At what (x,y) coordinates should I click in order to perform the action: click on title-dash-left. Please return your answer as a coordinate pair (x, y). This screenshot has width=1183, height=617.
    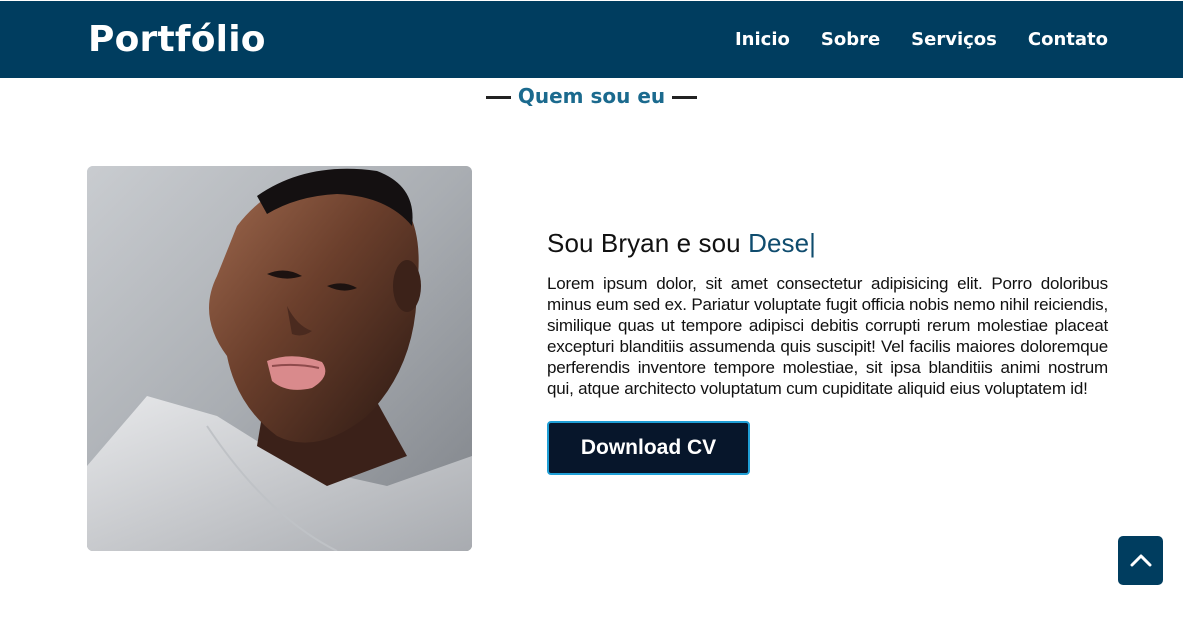
    Looking at the image, I should click on (498, 97).